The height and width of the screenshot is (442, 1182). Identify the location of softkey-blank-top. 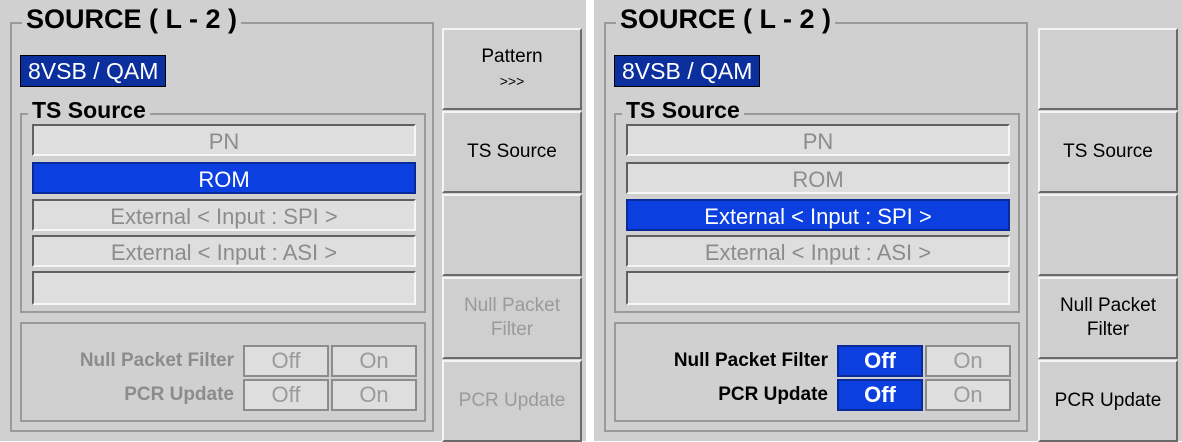
(1108, 69).